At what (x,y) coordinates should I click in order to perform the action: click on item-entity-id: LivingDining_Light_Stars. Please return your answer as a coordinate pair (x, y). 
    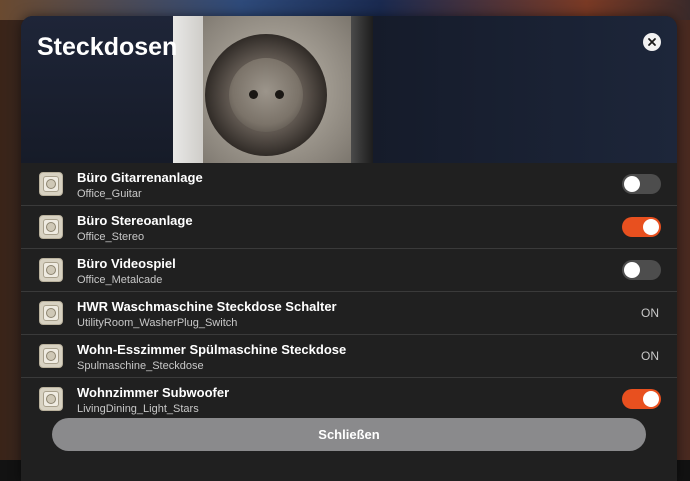
    Looking at the image, I should click on (138, 409).